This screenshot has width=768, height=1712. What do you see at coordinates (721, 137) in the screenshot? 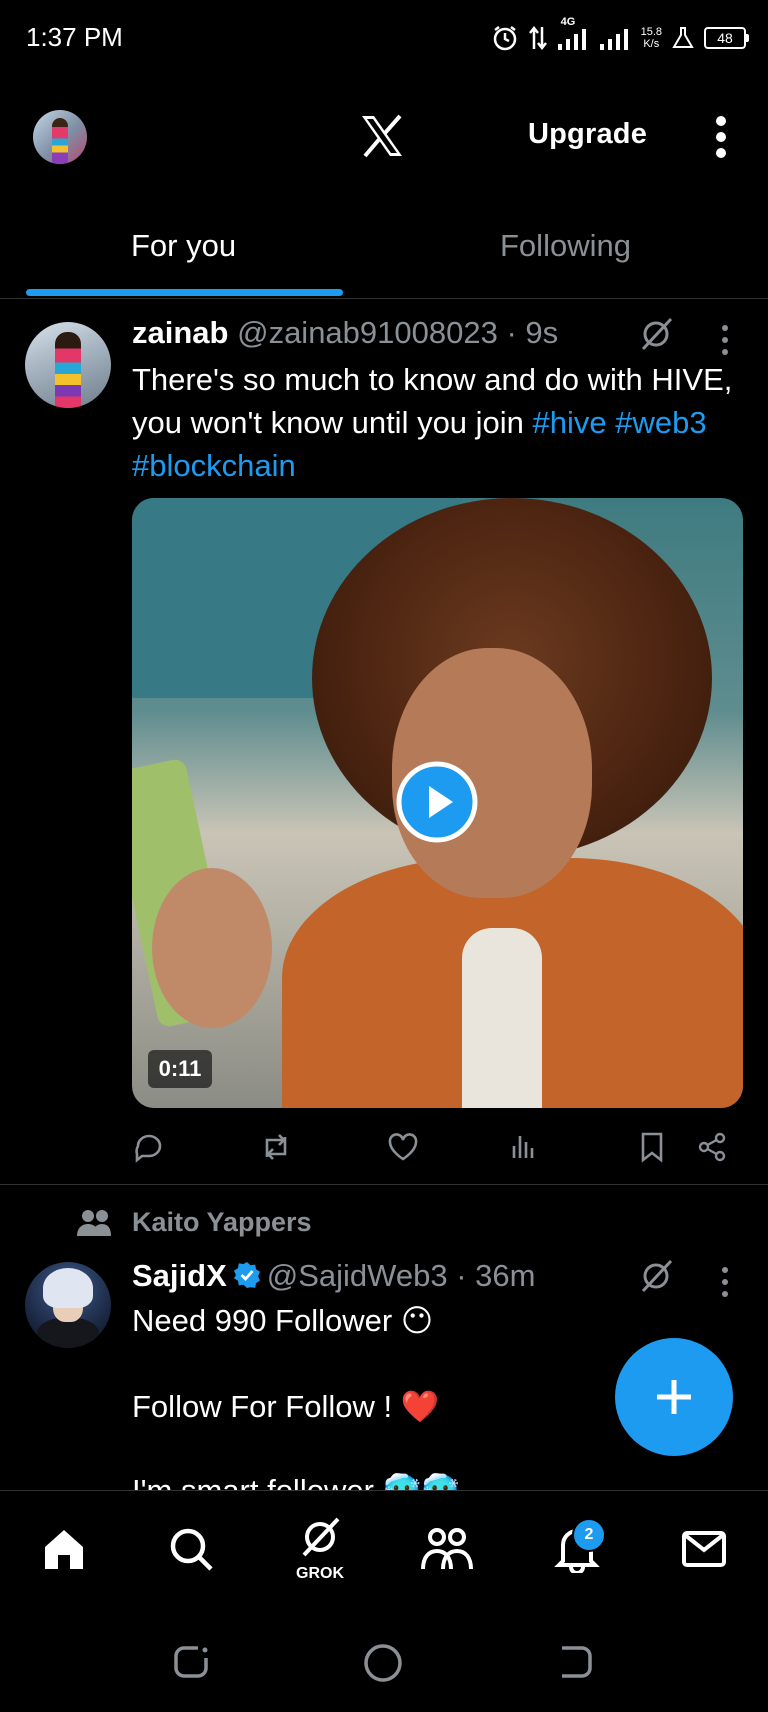
I see `more-options-icon` at bounding box center [721, 137].